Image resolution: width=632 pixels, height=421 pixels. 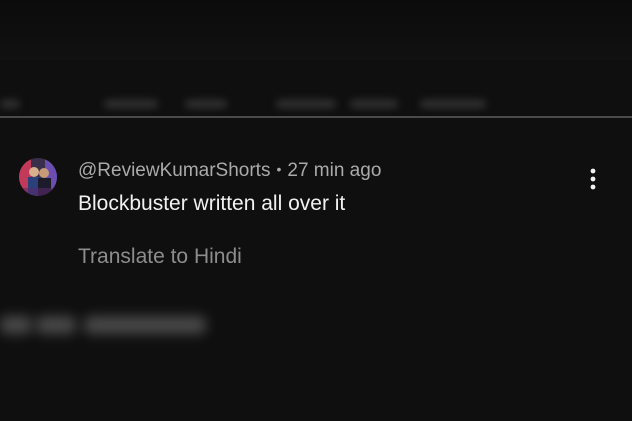 I want to click on translate-button: Translate to Hindi, so click(x=160, y=257).